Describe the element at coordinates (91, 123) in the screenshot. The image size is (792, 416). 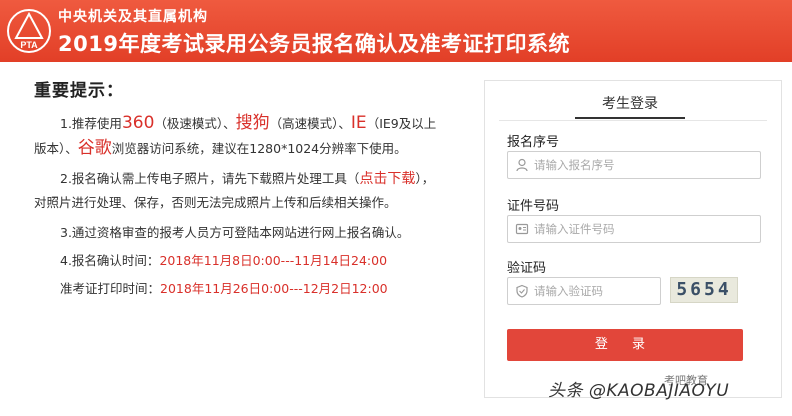
I see `browser-text-1: 1.推荐使用` at that location.